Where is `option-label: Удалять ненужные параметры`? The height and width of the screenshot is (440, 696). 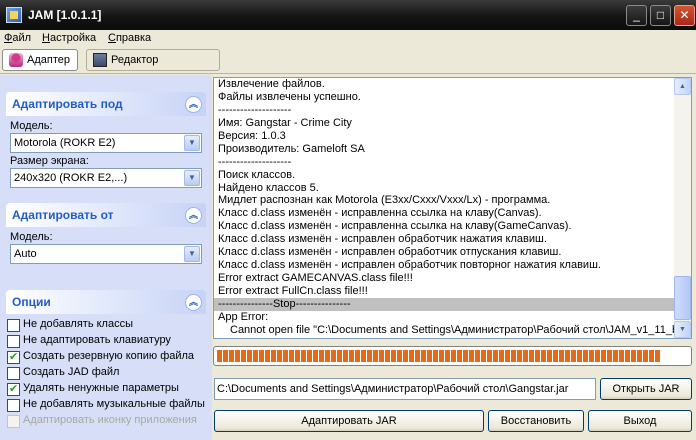
option-label: Удалять ненужные параметры is located at coordinates (101, 388).